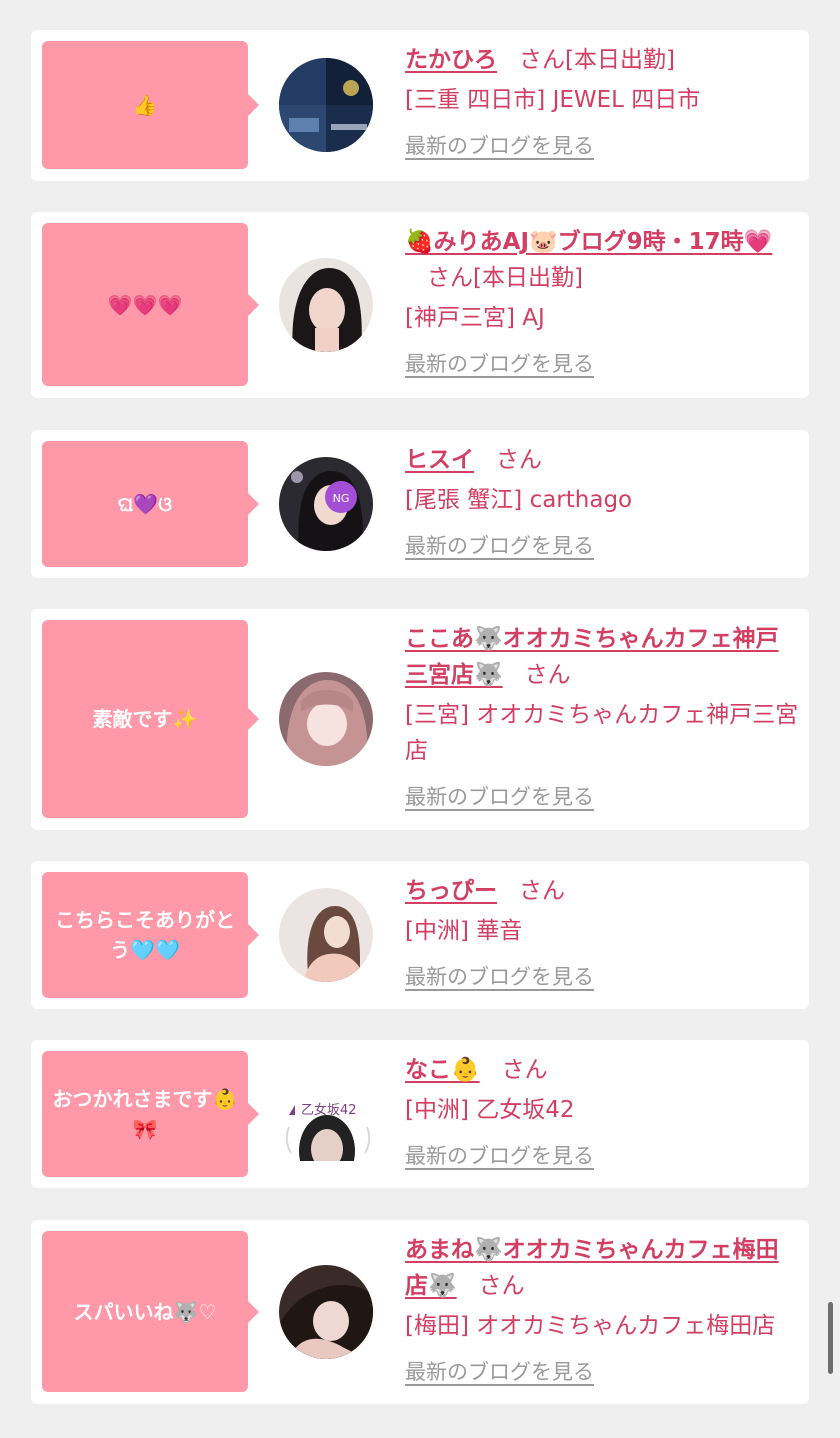  I want to click on entry-info: ヒスイ さん [尾張 蟹江] carthago 最新のブログを見る, so click(602, 503).